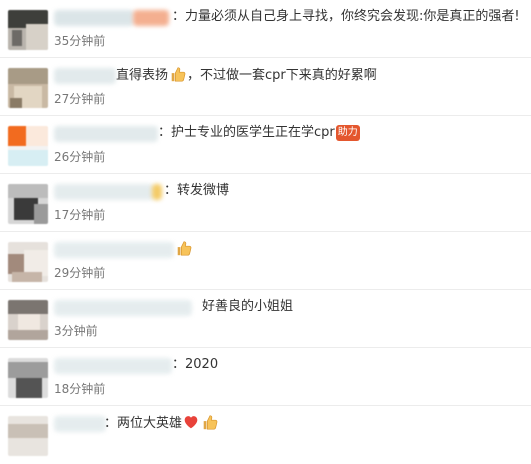 The image size is (531, 464). What do you see at coordinates (265, 377) in the screenshot?
I see `comment-item: ：2020 18分钟前` at bounding box center [265, 377].